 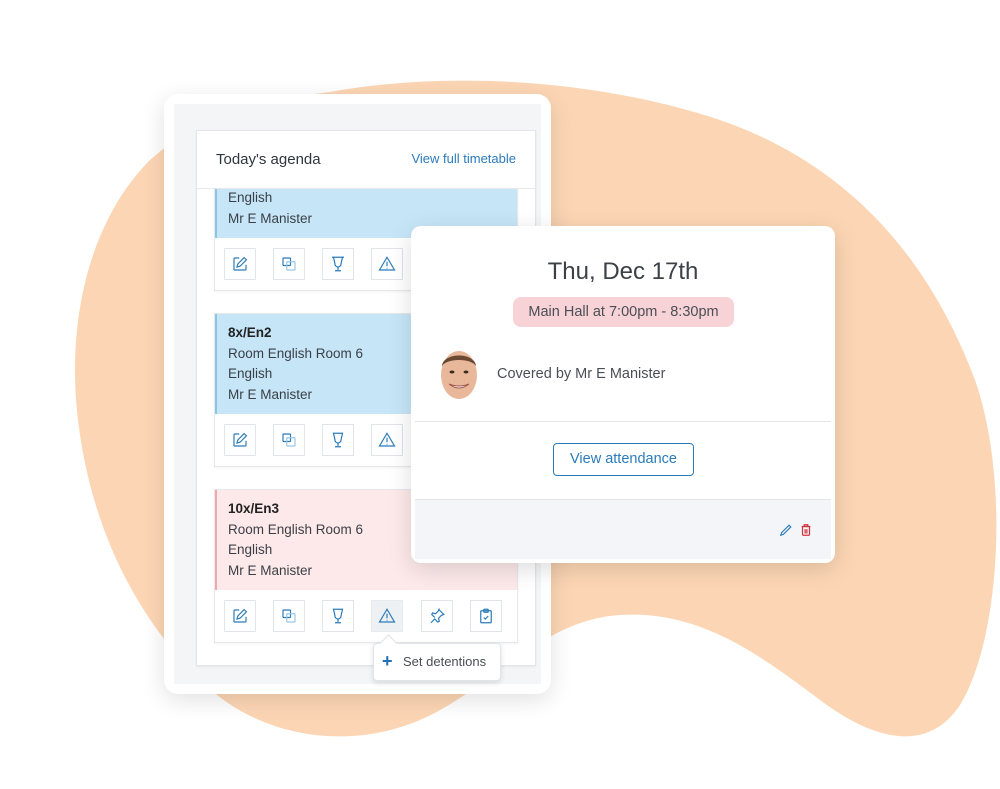 I want to click on view-attendance-button: View attendance, so click(x=623, y=459).